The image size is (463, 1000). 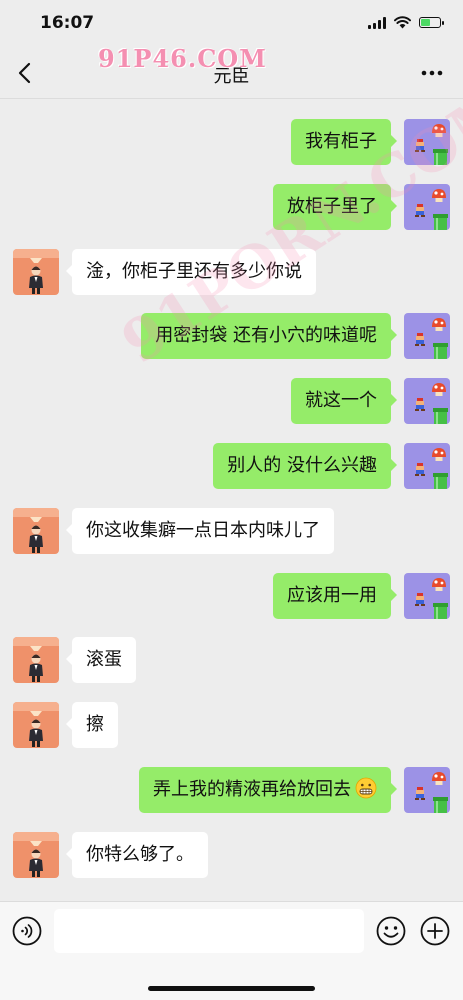 I want to click on message-text: 你特么够了。, so click(x=140, y=854).